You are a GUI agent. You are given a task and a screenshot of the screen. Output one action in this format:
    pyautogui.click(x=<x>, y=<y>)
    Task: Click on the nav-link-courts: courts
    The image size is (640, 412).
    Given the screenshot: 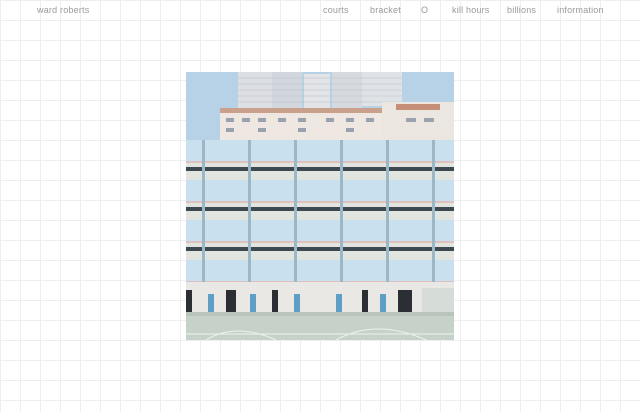 What is the action you would take?
    pyautogui.click(x=336, y=10)
    